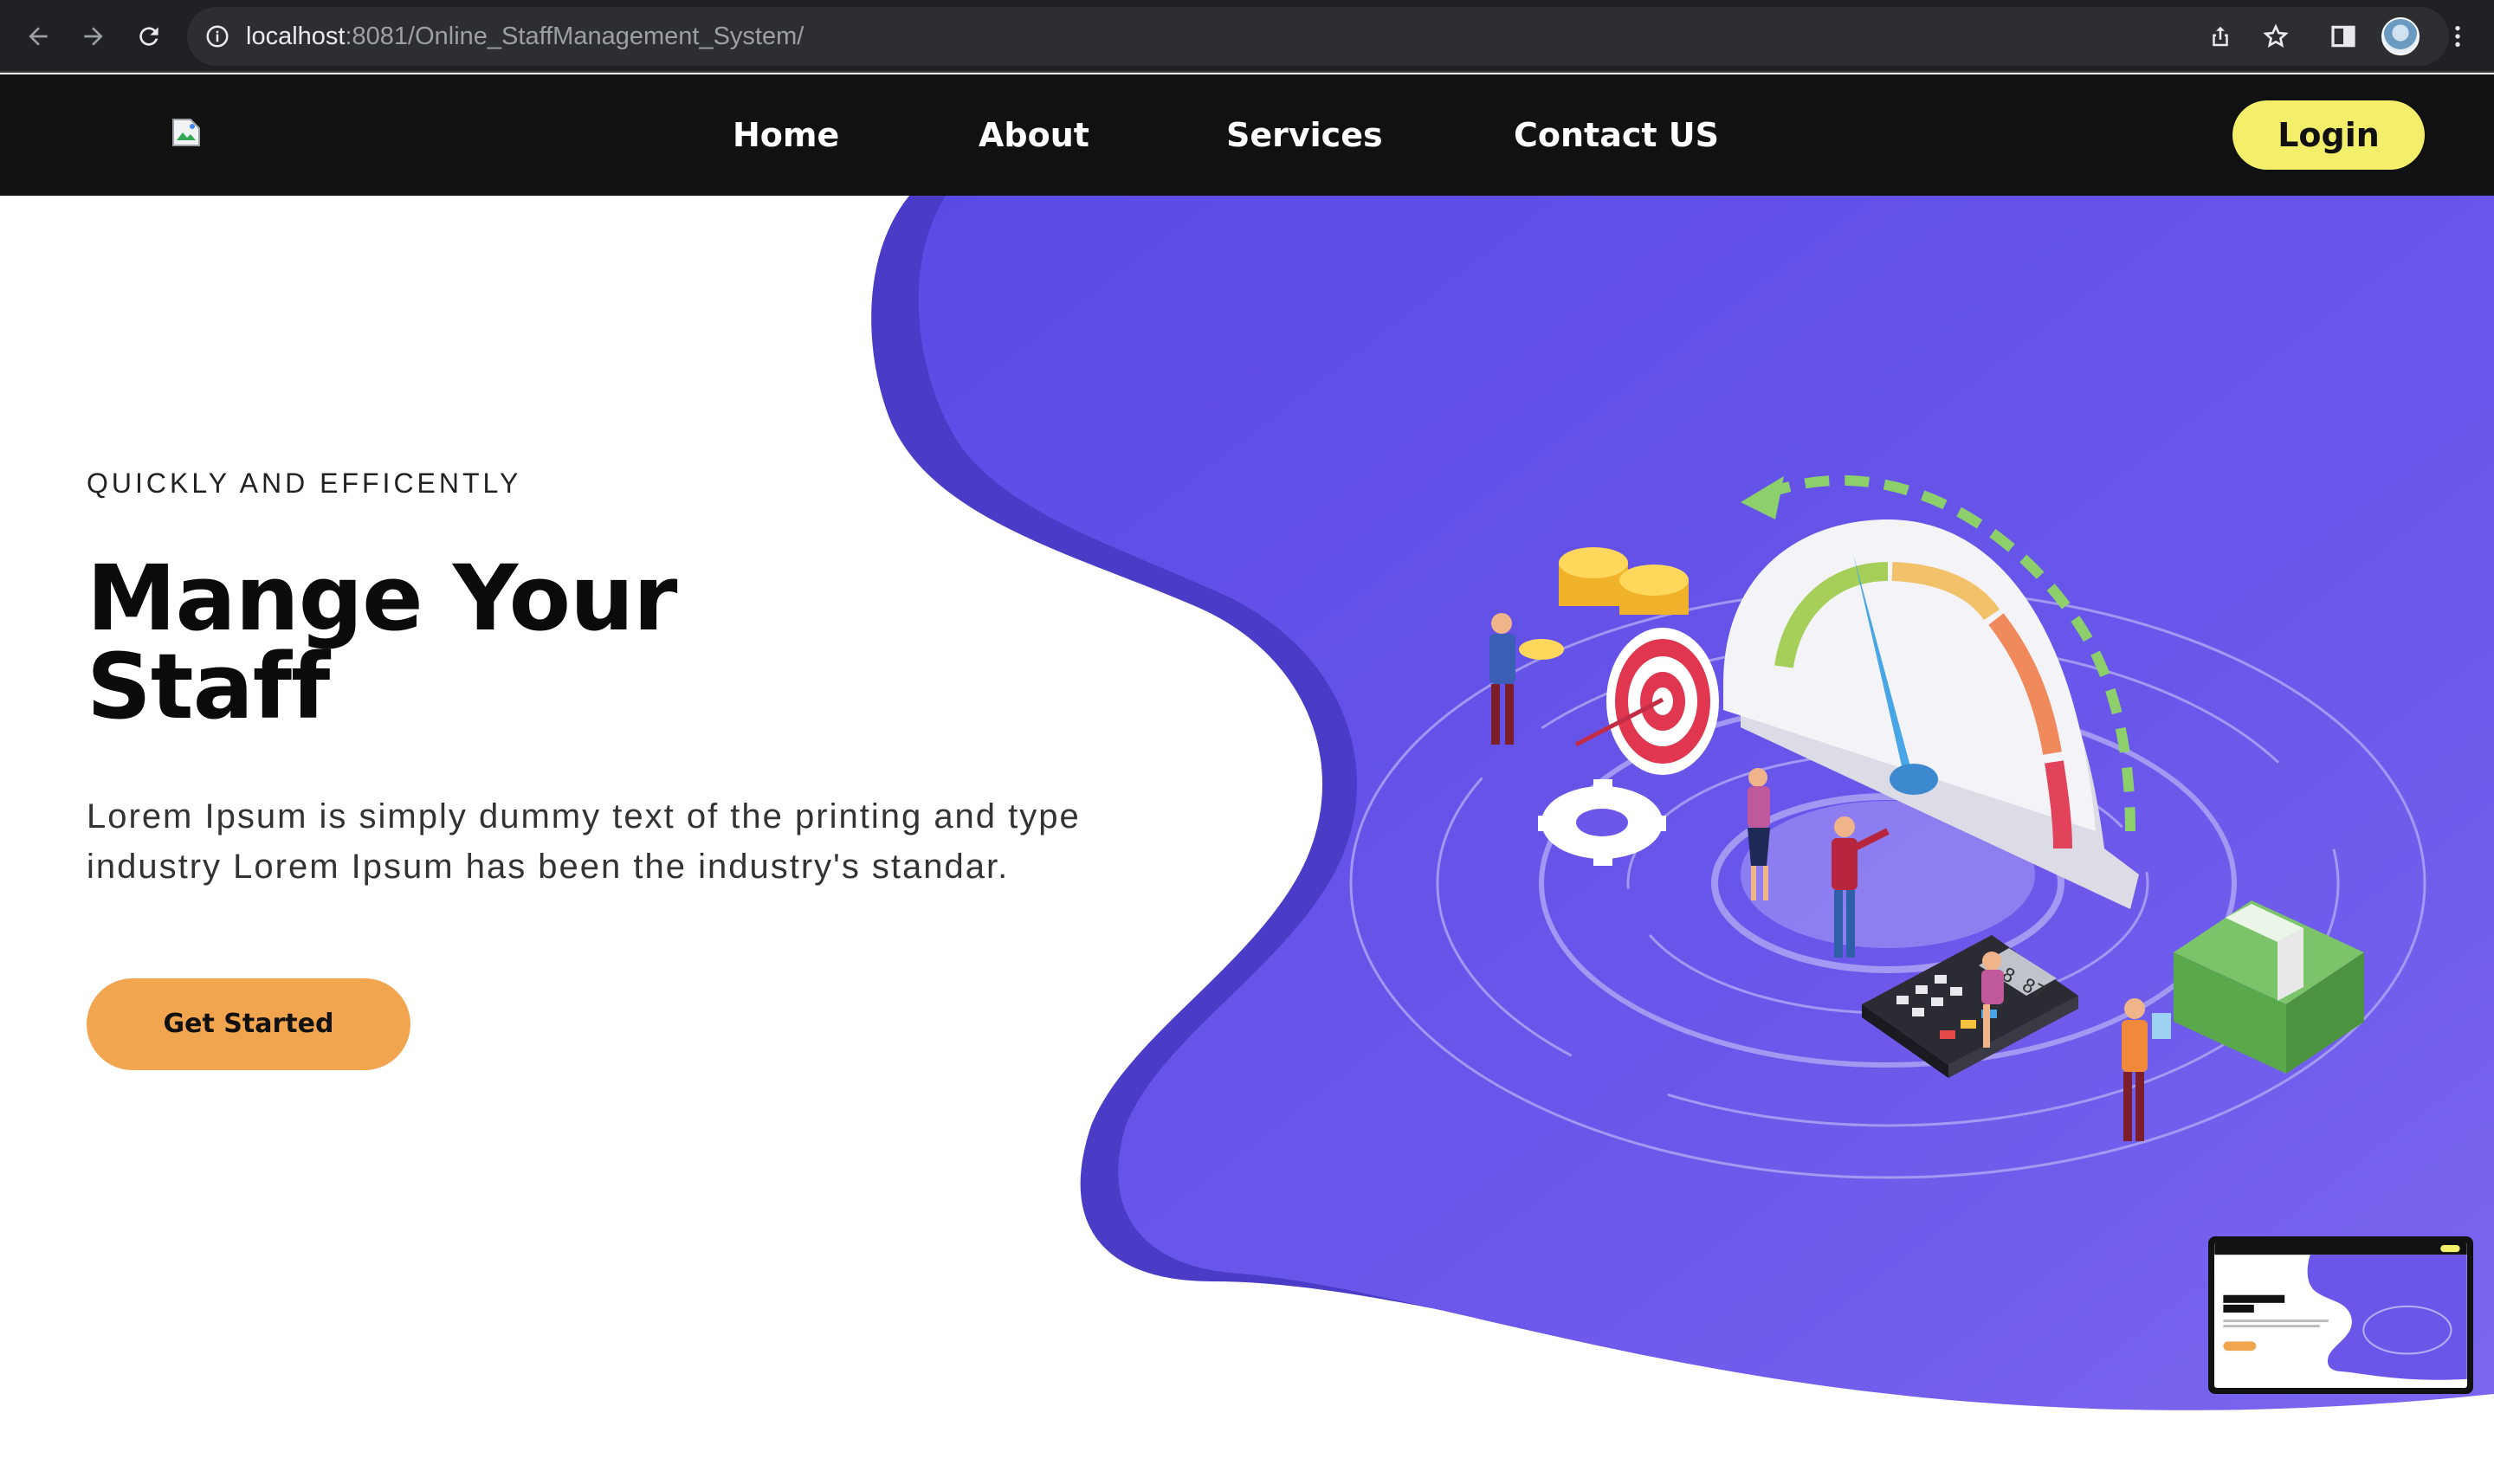 This screenshot has height=1484, width=2494. Describe the element at coordinates (38, 36) in the screenshot. I see `back-arrow-icon` at that location.